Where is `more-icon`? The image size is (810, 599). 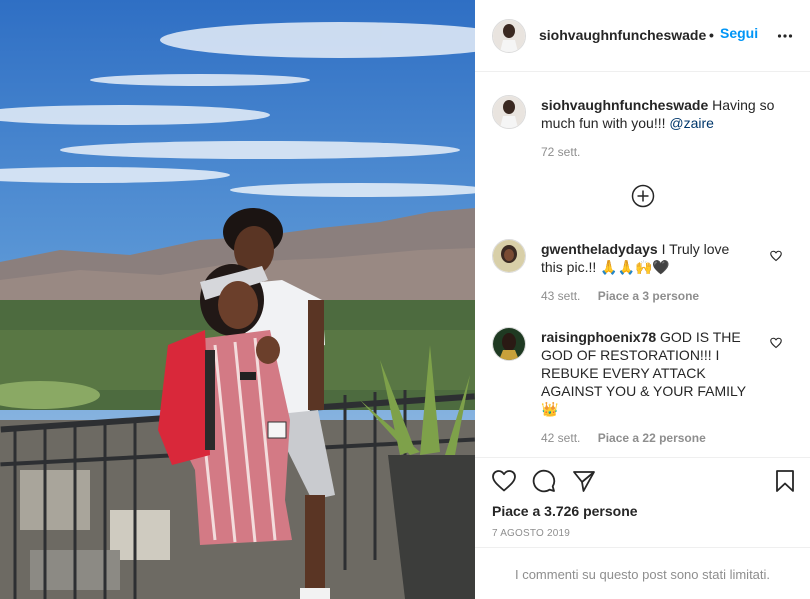 more-icon is located at coordinates (785, 36).